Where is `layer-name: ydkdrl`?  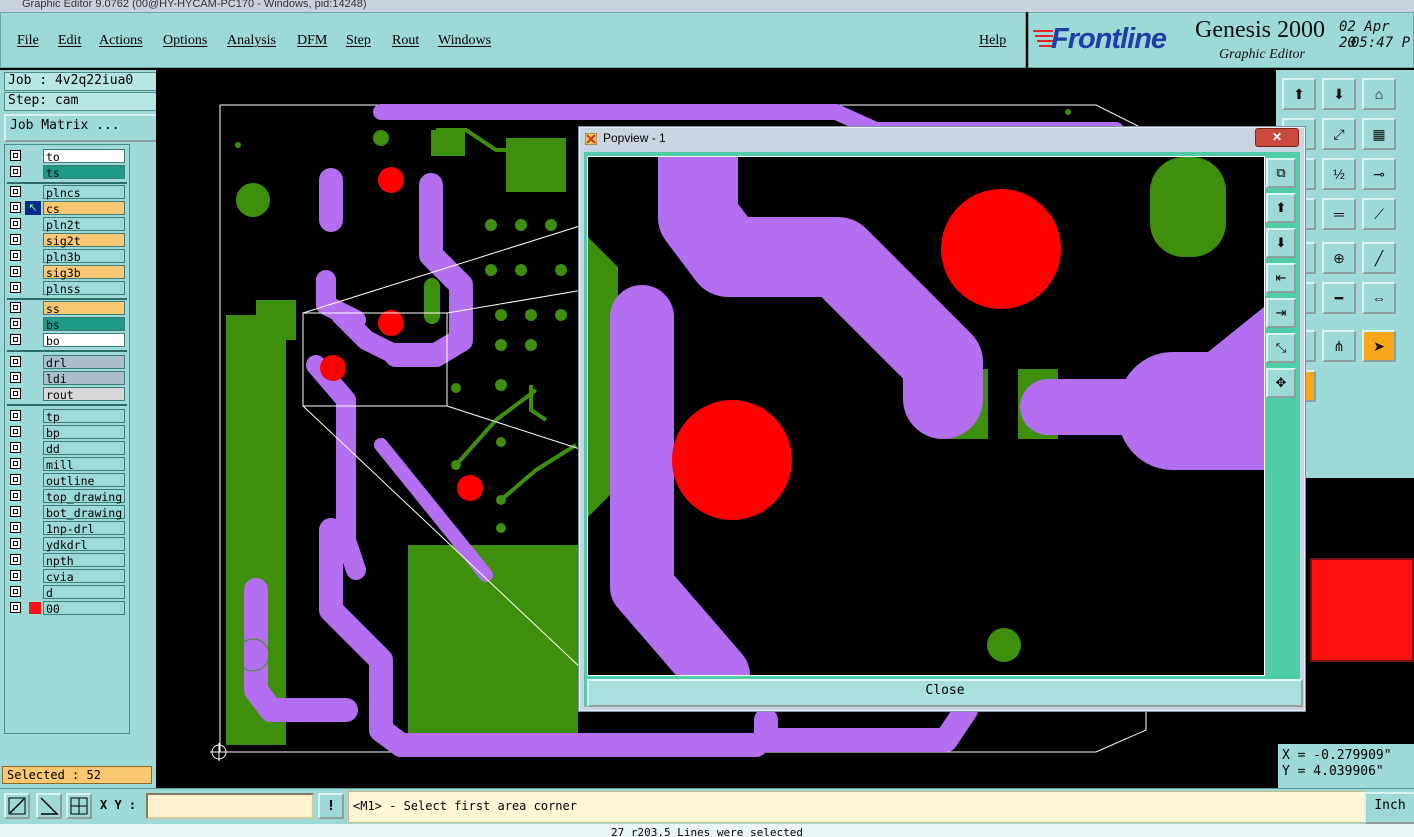
layer-name: ydkdrl is located at coordinates (84, 544).